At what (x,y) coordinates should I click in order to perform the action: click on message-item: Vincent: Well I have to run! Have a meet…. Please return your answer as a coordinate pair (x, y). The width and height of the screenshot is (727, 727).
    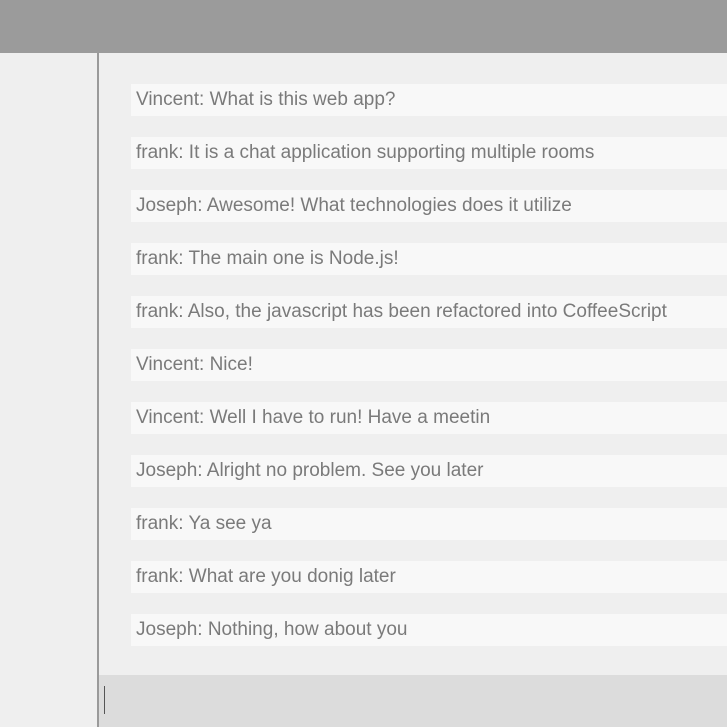
    Looking at the image, I should click on (429, 418).